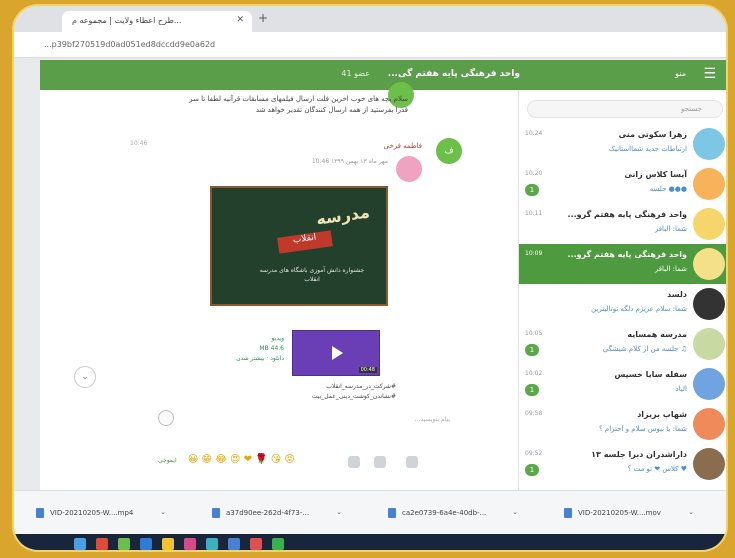 The height and width of the screenshot is (558, 735). Describe the element at coordinates (80, 544) in the screenshot. I see `start-icon` at that location.